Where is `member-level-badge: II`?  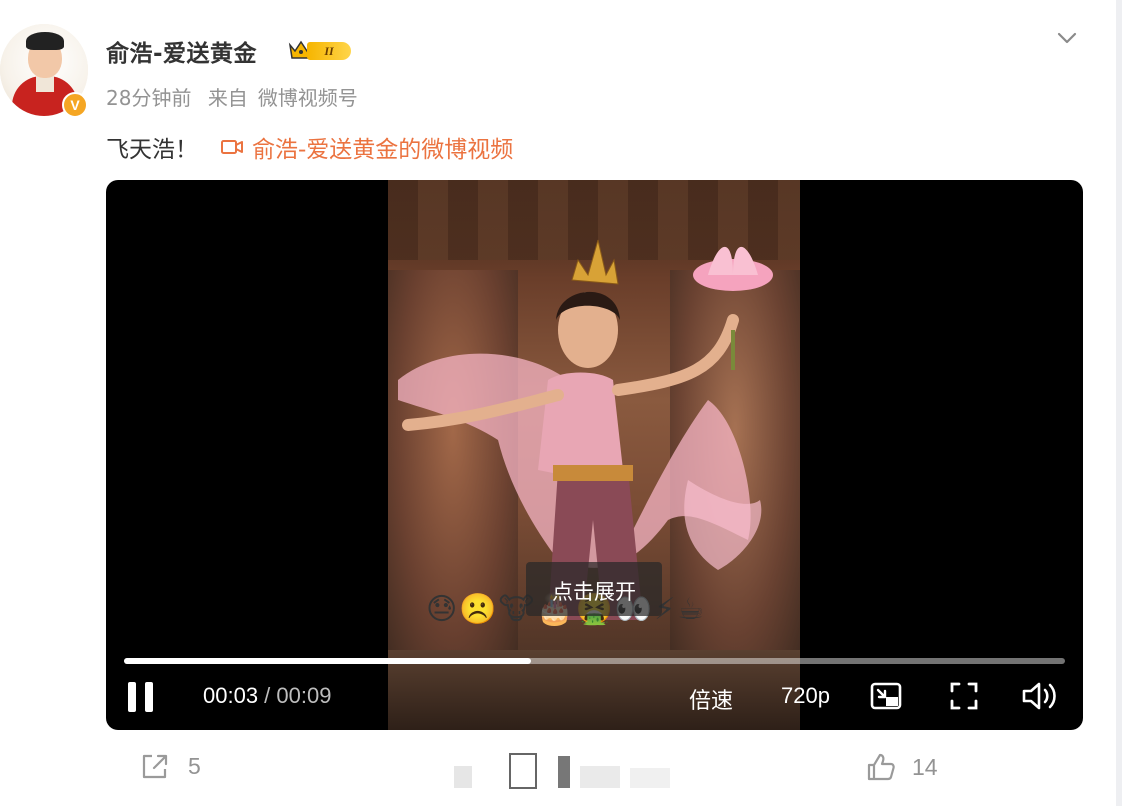 member-level-badge: II is located at coordinates (321, 50).